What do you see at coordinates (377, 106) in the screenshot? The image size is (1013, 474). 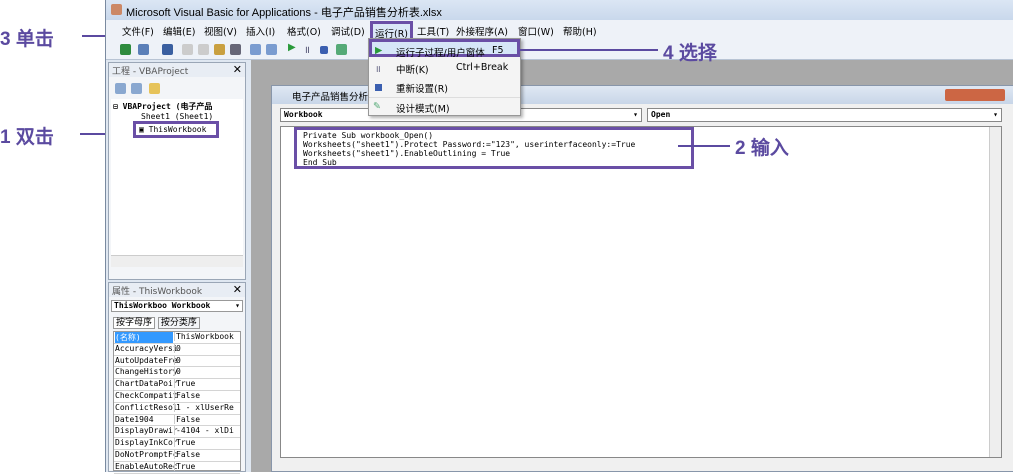 I see `design-mode-icon: ✎` at bounding box center [377, 106].